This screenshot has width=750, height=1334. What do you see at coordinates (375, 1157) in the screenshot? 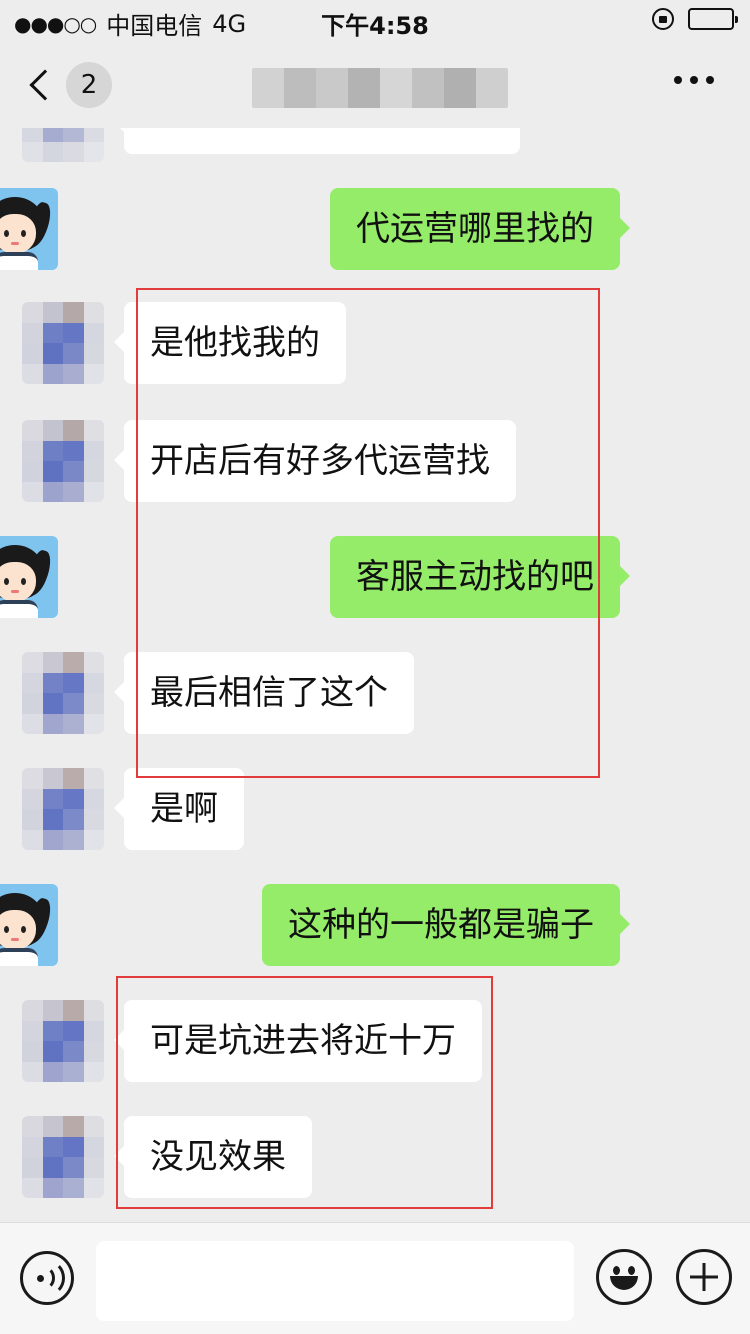
I see `message-row: 没见效果` at bounding box center [375, 1157].